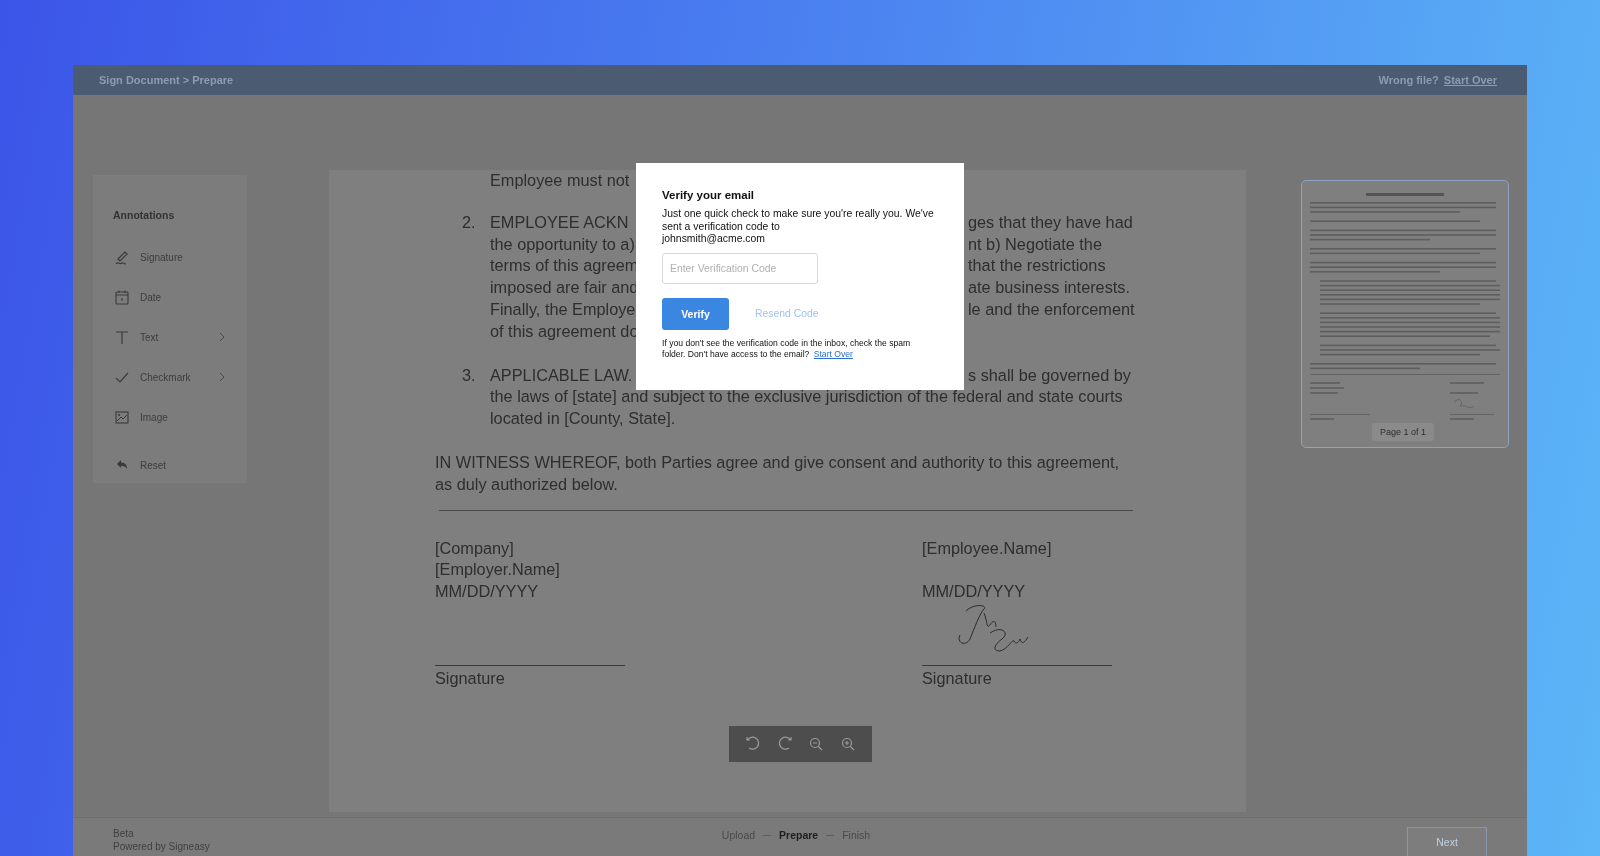 This screenshot has height=856, width=1600. I want to click on document-text: Employee must not, so click(560, 180).